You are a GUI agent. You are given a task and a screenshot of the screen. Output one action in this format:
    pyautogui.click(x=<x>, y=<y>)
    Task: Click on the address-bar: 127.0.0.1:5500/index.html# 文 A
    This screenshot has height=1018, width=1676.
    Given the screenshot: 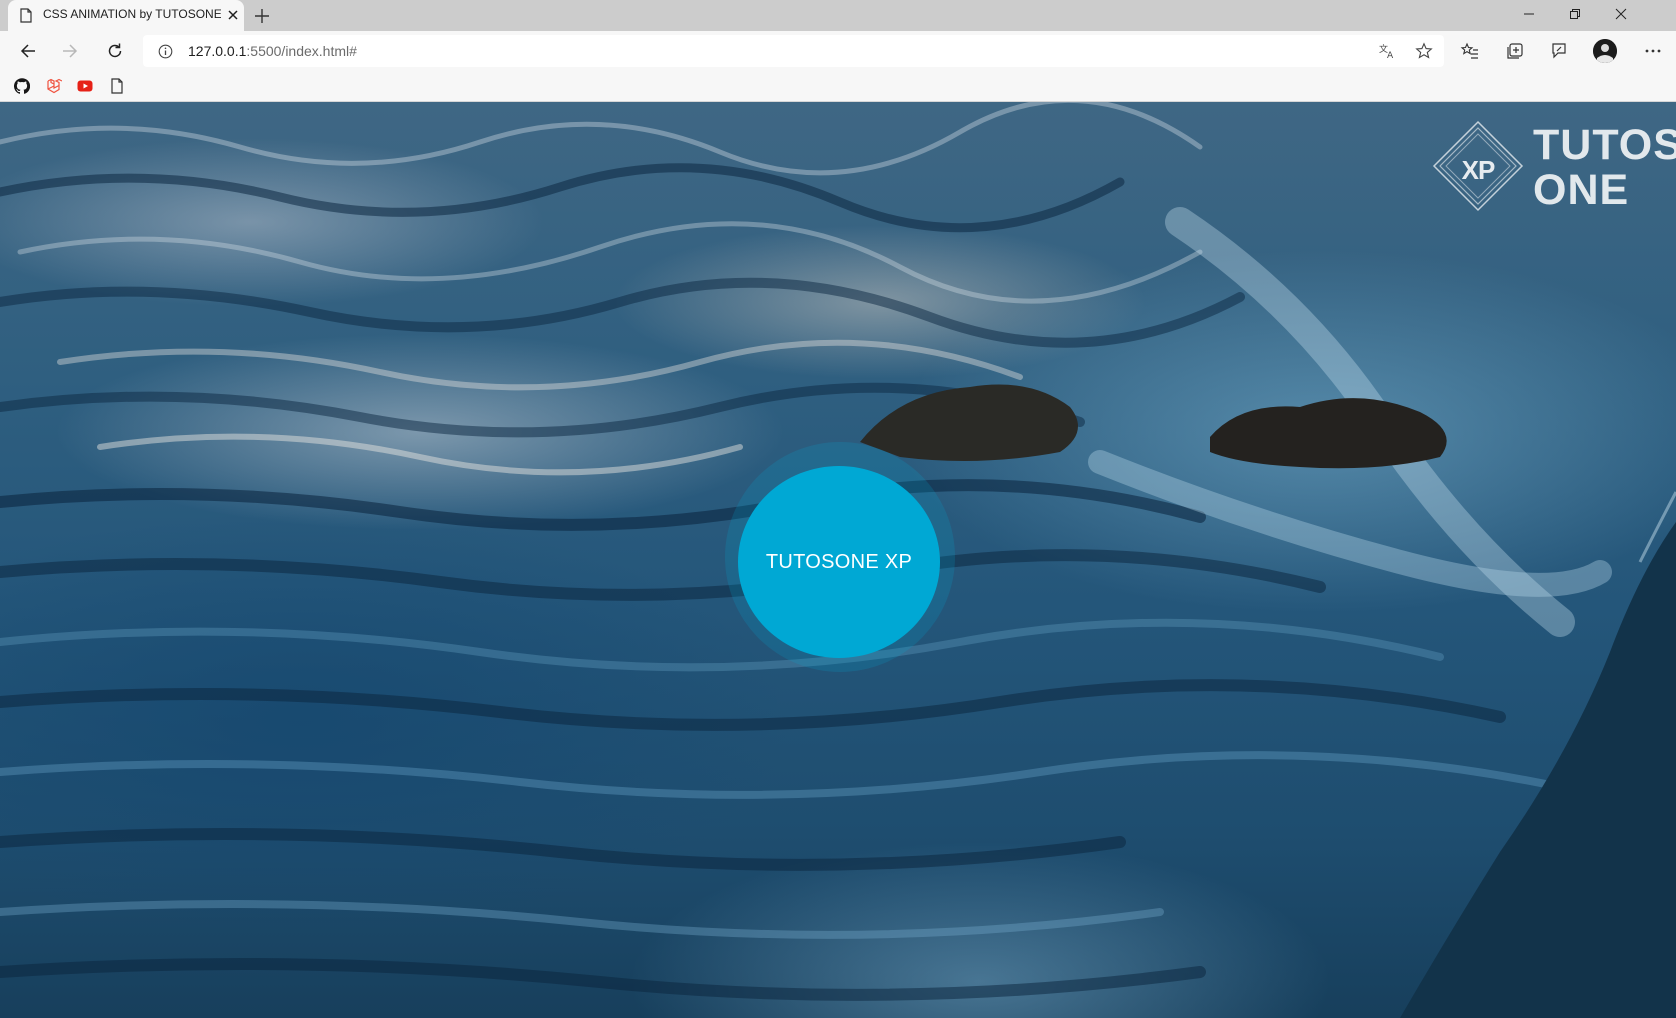 What is the action you would take?
    pyautogui.click(x=793, y=51)
    